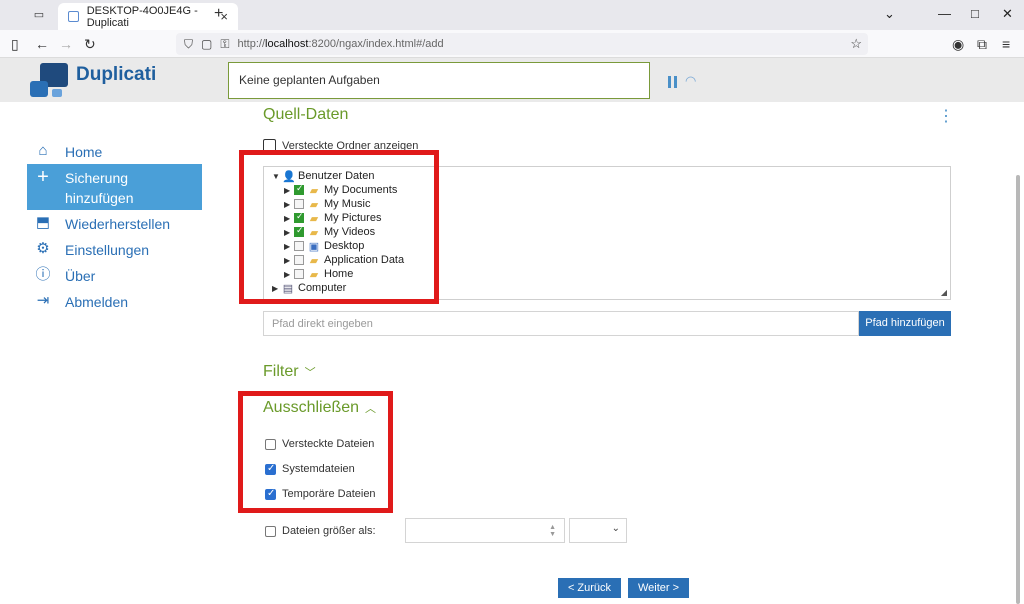 This screenshot has height=604, width=1024. Describe the element at coordinates (598, 530) in the screenshot. I see `size-unit-select: ⌄` at that location.